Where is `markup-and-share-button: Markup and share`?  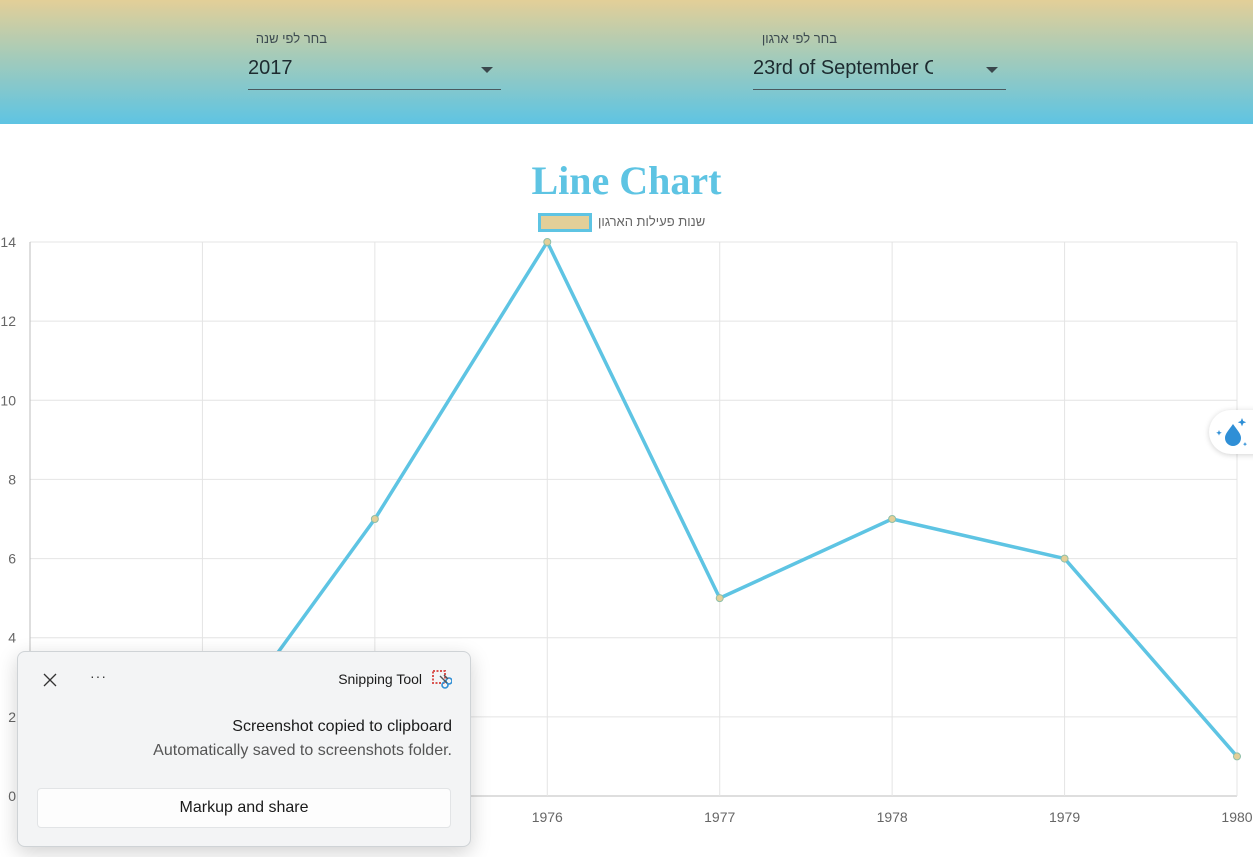 markup-and-share-button: Markup and share is located at coordinates (244, 808).